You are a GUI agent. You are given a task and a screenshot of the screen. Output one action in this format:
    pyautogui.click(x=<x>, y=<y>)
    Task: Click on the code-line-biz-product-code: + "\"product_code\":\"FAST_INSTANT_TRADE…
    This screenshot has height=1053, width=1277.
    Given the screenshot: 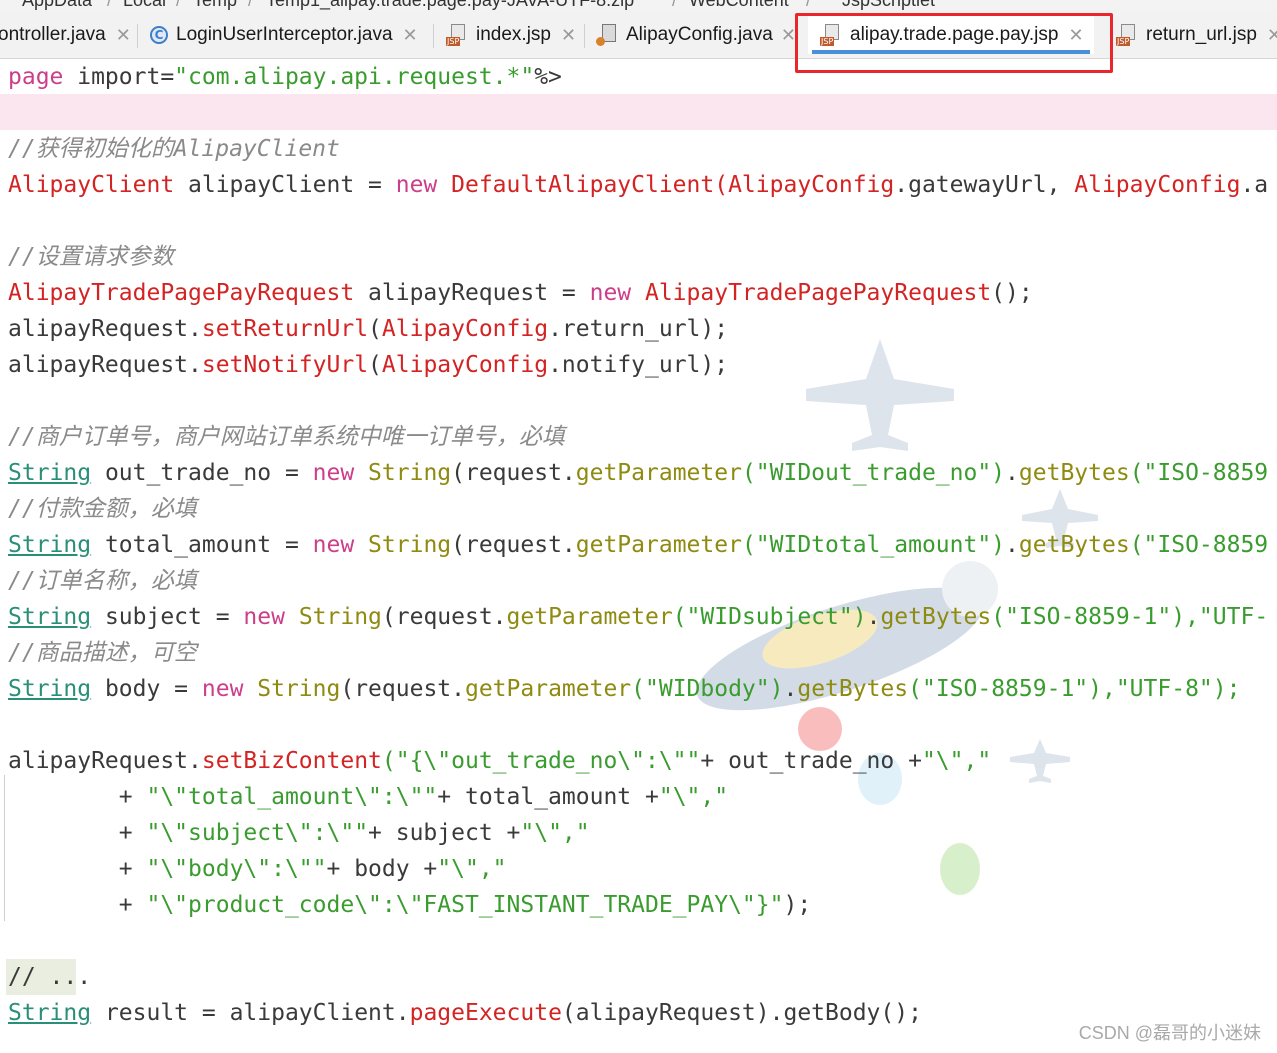 What is the action you would take?
    pyautogui.click(x=410, y=905)
    